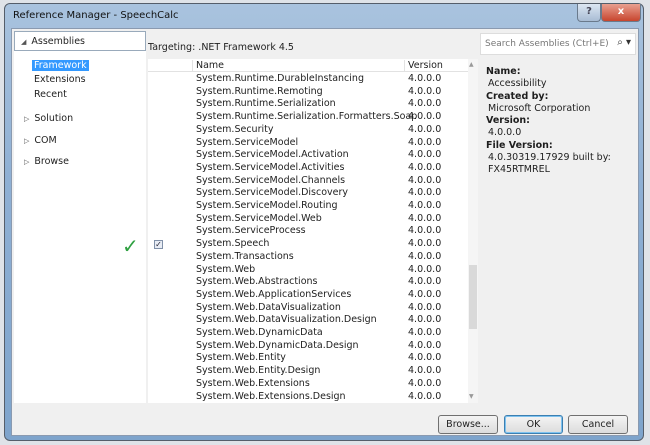  I want to click on table-row: System.Runtime.Serialization 4.0.0.0, so click(308, 104).